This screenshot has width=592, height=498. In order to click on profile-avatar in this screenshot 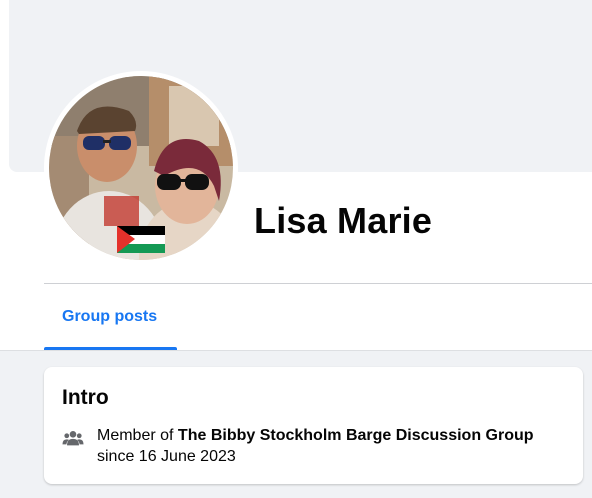, I will do `click(141, 168)`.